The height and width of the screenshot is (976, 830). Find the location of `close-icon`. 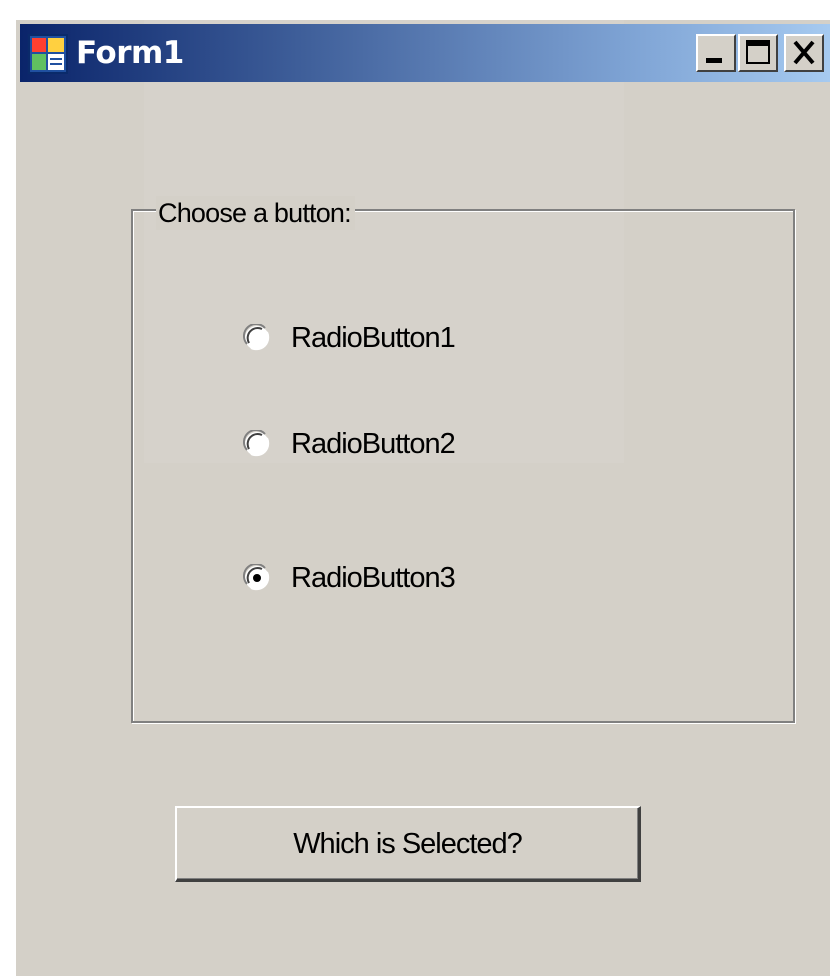

close-icon is located at coordinates (804, 52).